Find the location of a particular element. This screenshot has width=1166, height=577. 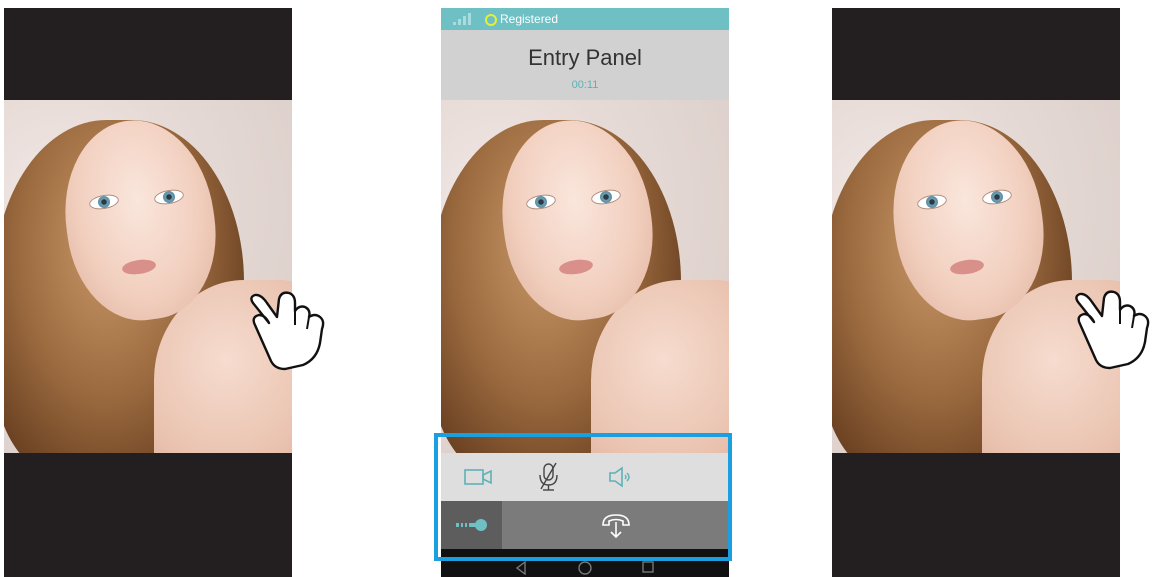

key-icon is located at coordinates (471, 525).